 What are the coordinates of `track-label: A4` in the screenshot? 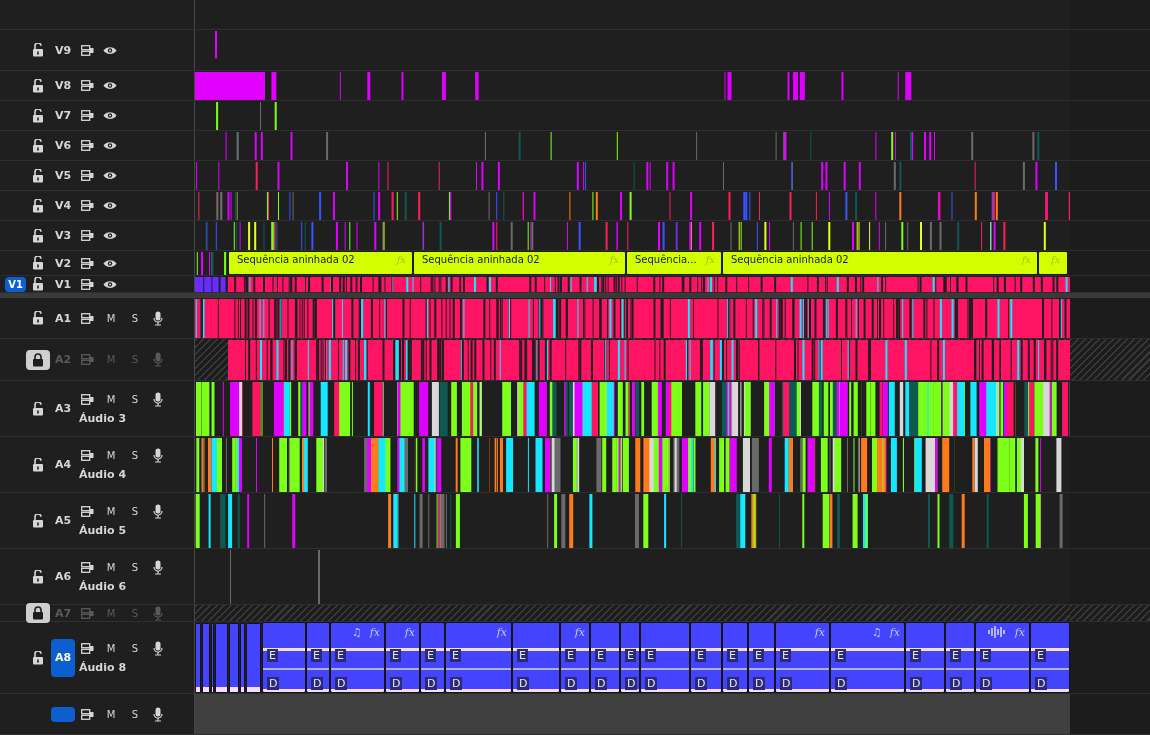 It's located at (63, 464).